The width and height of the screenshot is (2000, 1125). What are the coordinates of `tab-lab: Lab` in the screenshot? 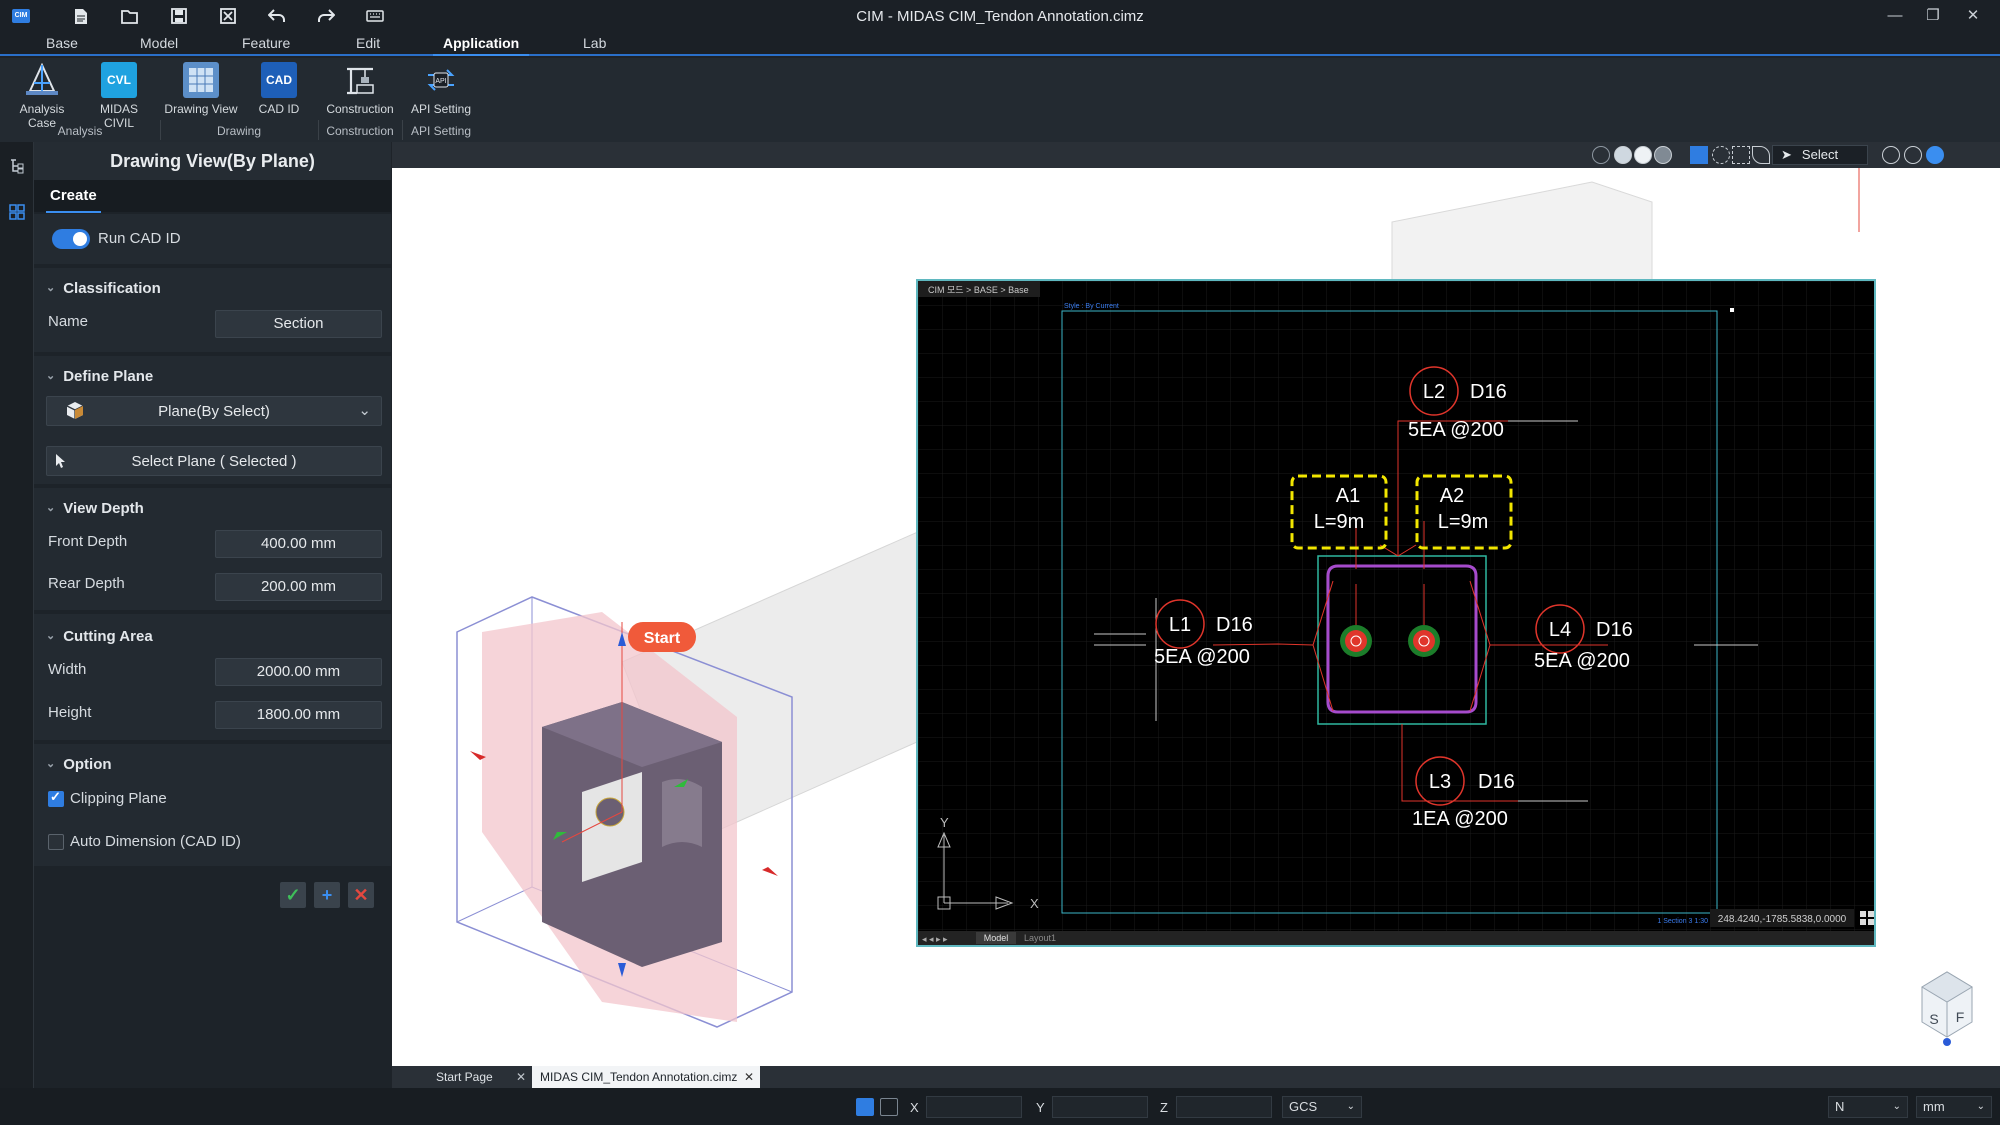 It's located at (594, 43).